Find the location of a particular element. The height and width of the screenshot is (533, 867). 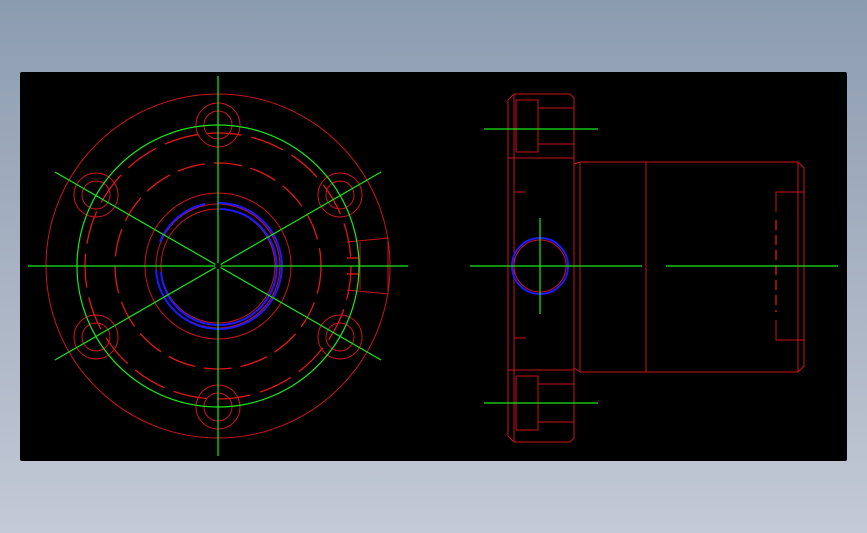

center-point is located at coordinates (218, 266).